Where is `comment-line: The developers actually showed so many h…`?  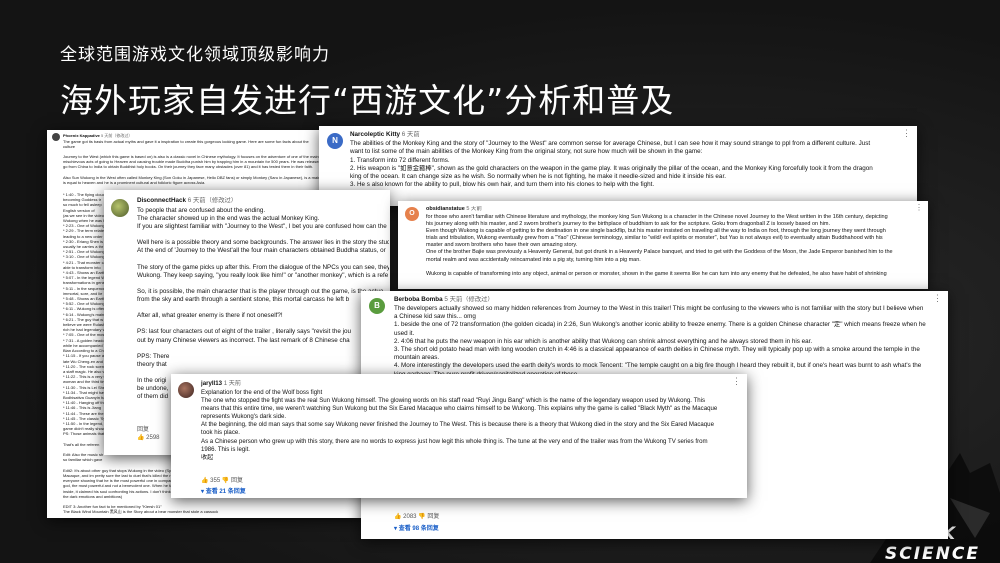 comment-line: The developers actually showed so many h… is located at coordinates (659, 308).